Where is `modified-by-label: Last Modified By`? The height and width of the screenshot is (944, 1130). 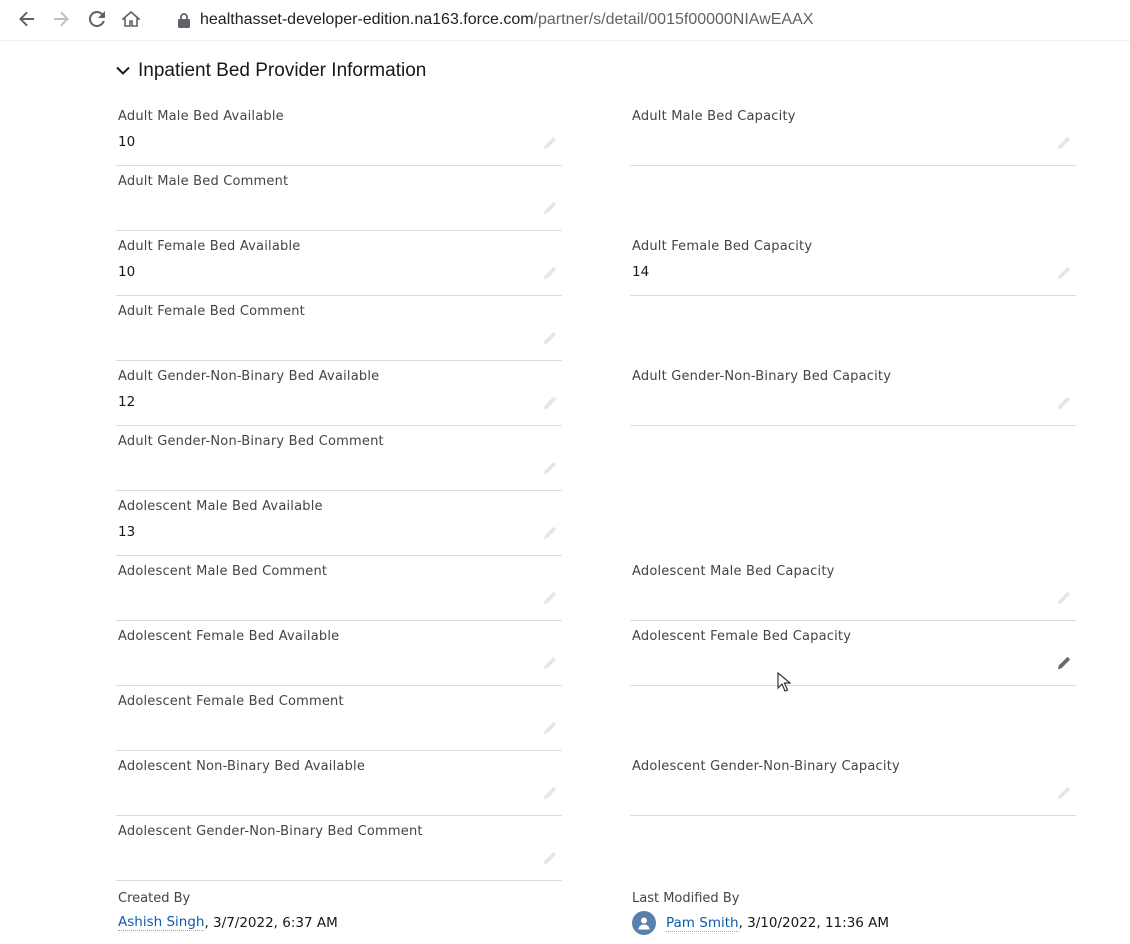 modified-by-label: Last Modified By is located at coordinates (686, 898).